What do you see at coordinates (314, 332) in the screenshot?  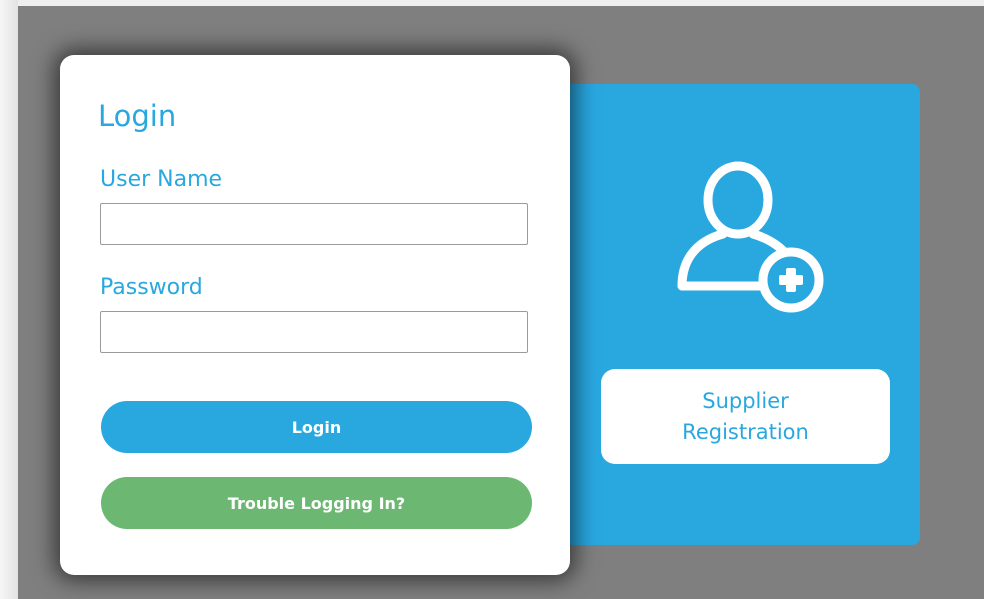 I see `password-input` at bounding box center [314, 332].